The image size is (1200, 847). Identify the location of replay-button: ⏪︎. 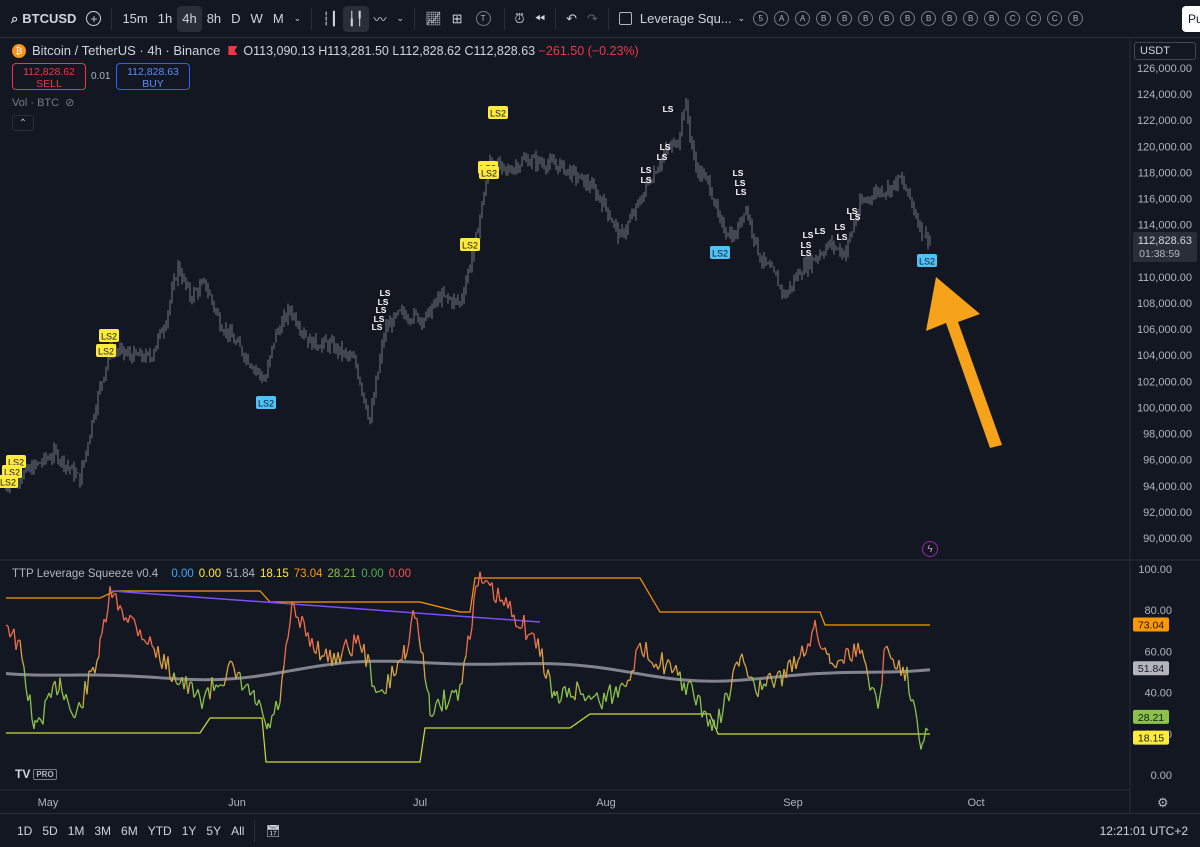
(540, 19).